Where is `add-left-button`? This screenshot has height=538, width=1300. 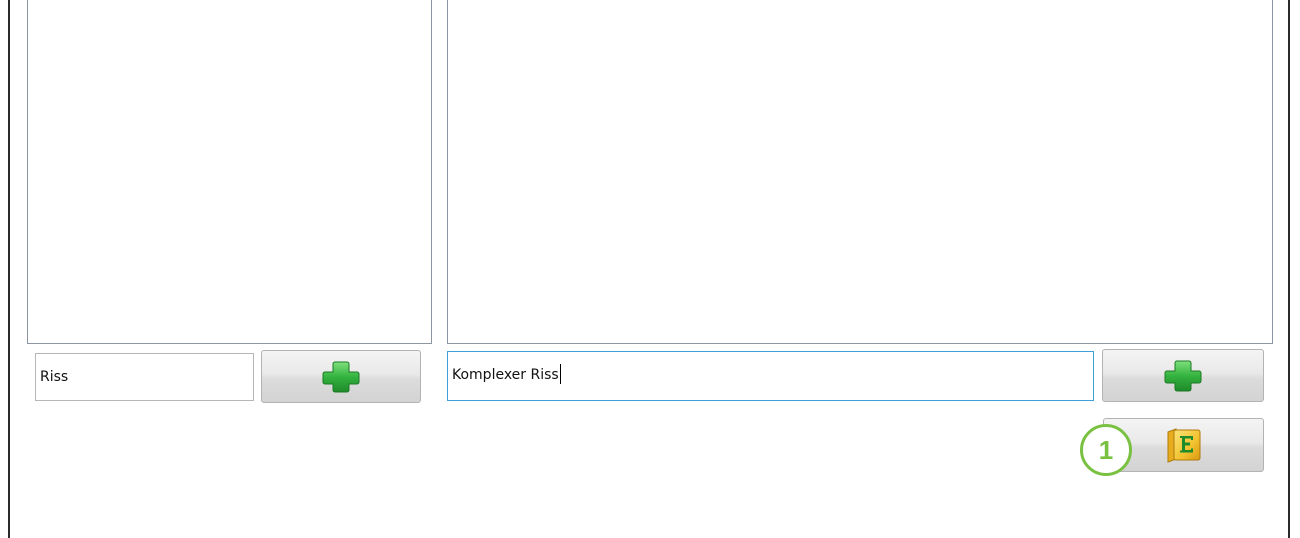
add-left-button is located at coordinates (341, 376).